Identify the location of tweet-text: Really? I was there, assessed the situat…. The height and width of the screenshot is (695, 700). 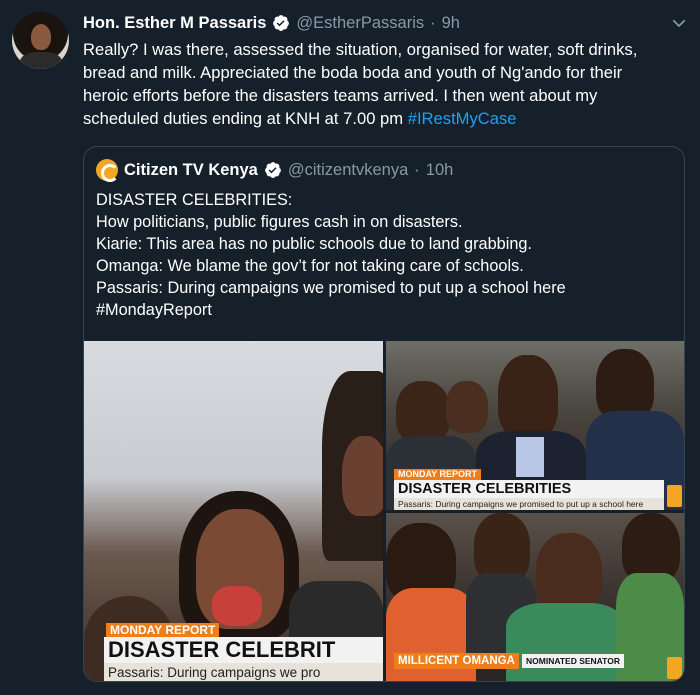
(383, 84).